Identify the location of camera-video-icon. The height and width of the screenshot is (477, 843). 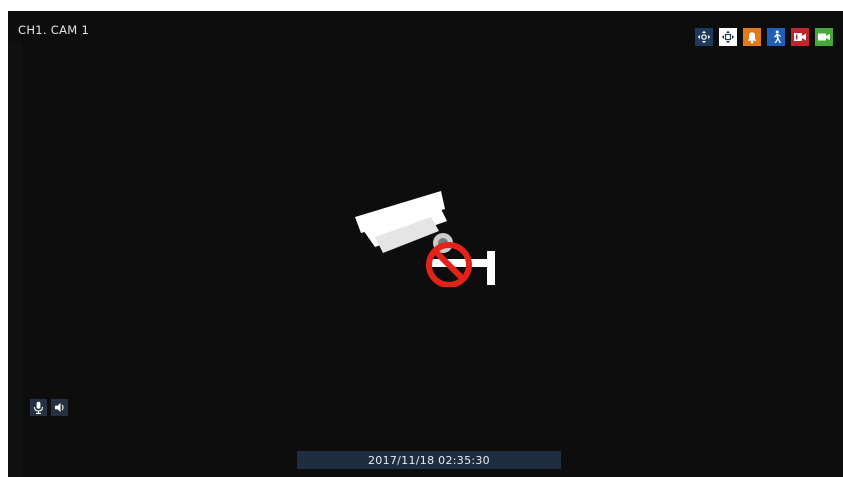
(824, 37).